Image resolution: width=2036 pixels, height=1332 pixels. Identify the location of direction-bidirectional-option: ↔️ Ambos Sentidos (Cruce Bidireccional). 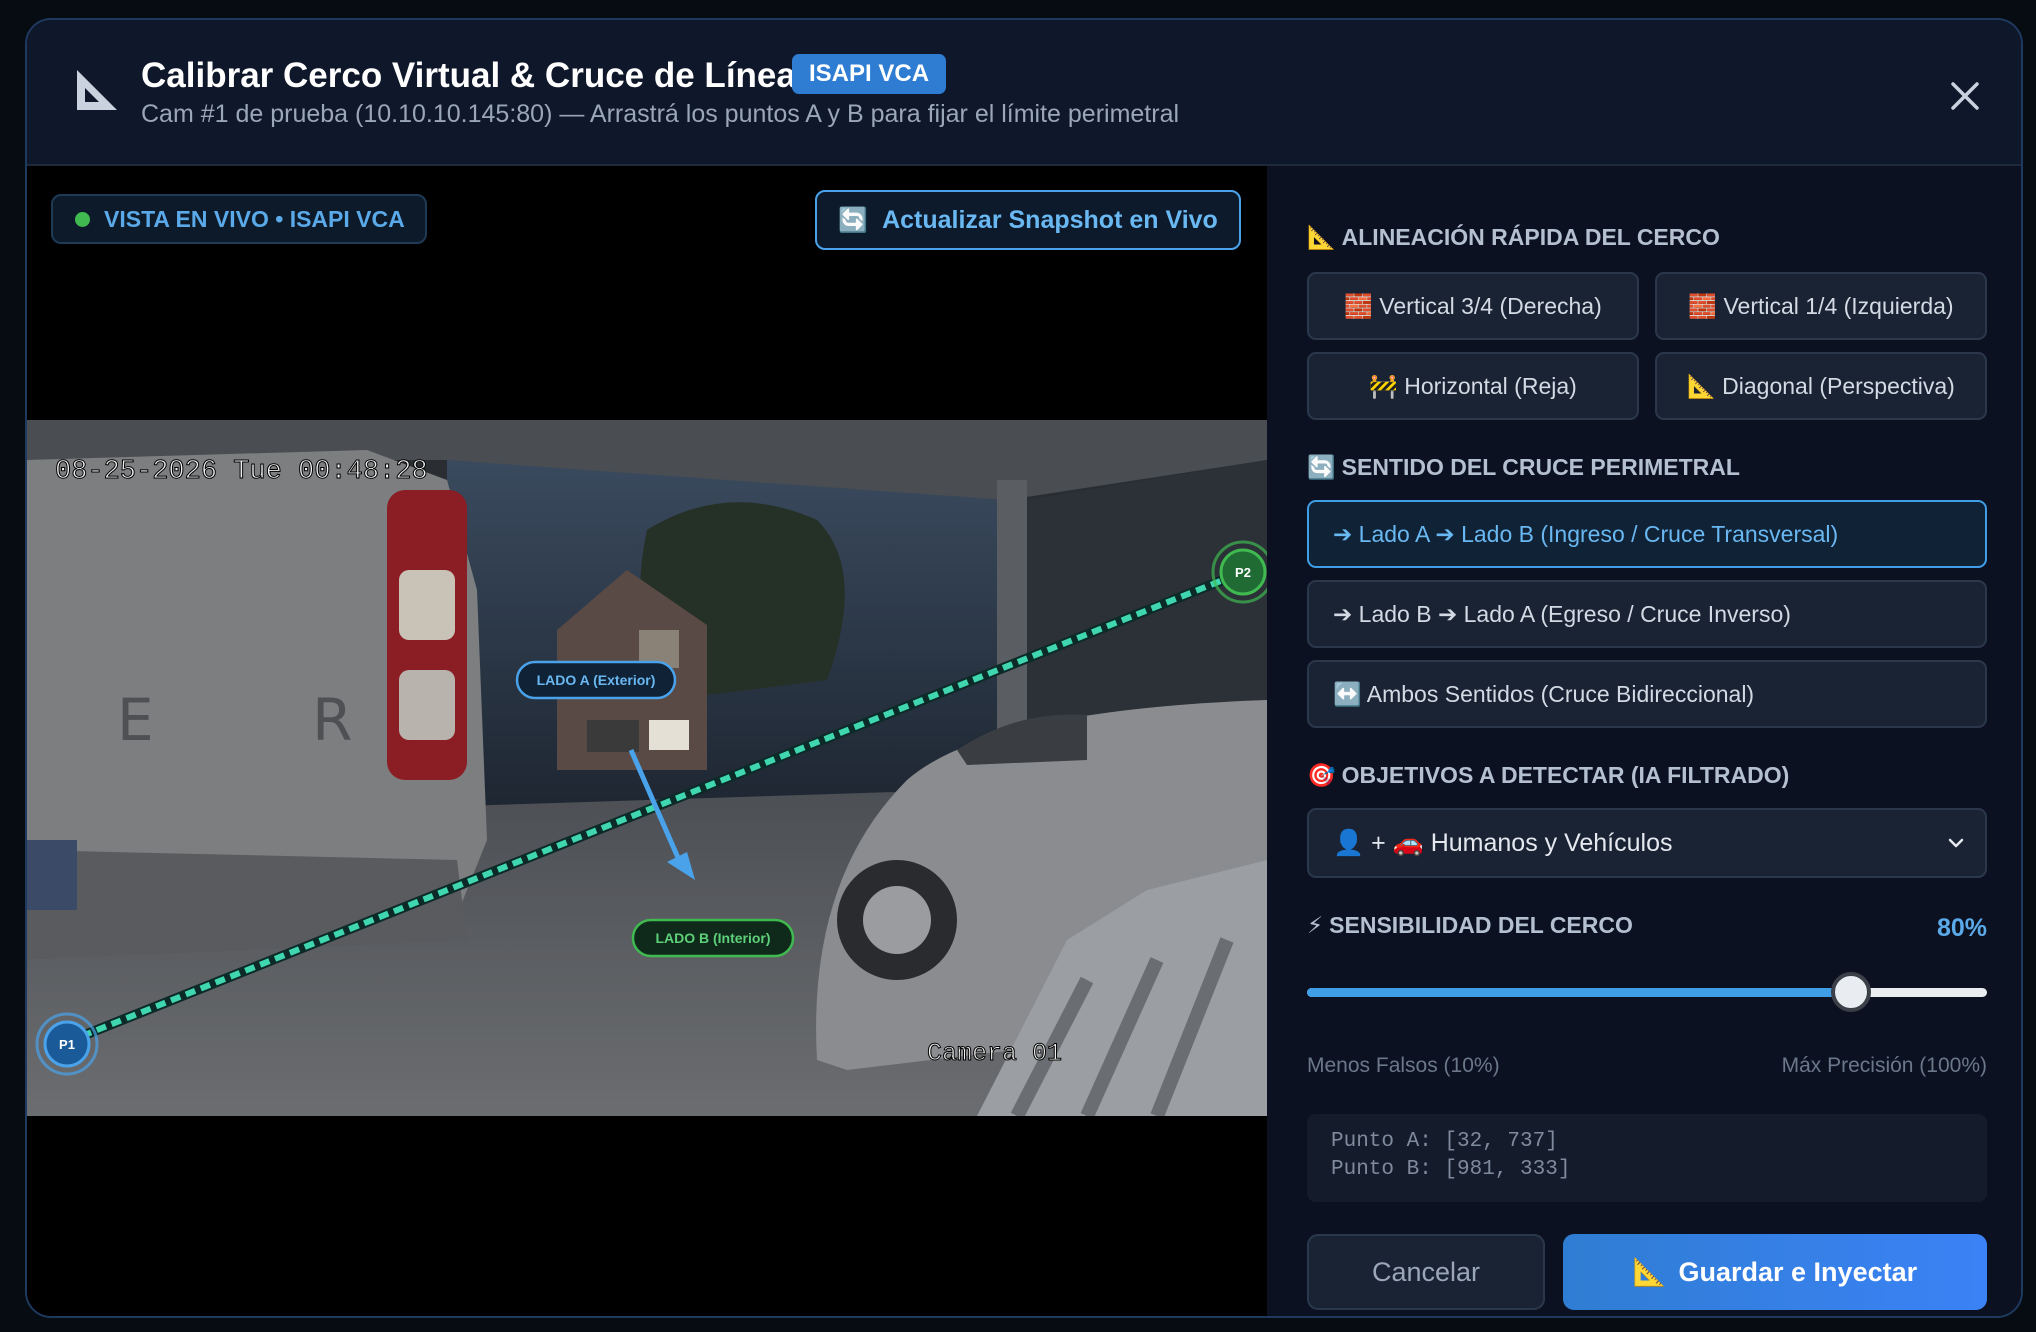
(1647, 694).